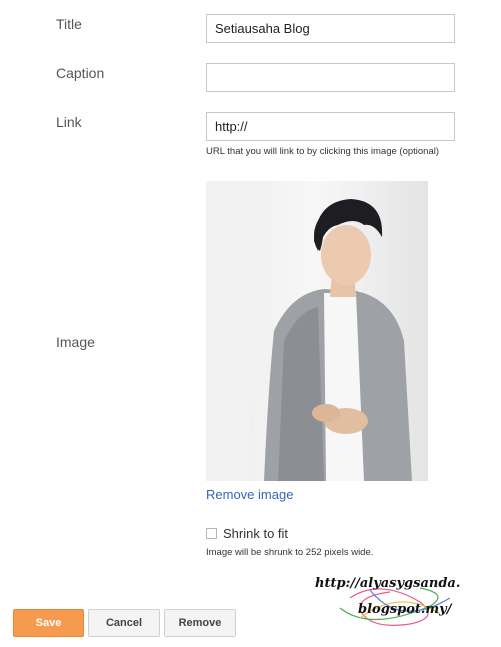 The height and width of the screenshot is (647, 501). I want to click on link-input, so click(330, 126).